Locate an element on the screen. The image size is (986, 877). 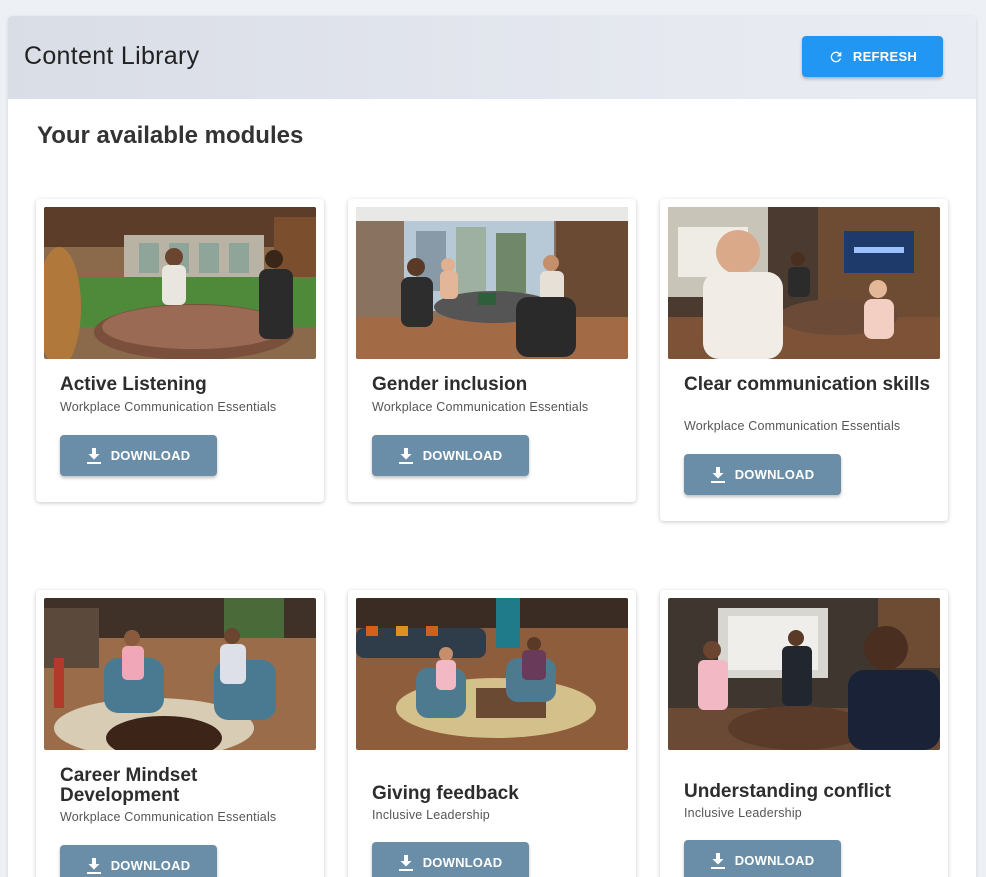
module-title: Clear communication skills is located at coordinates (807, 384).